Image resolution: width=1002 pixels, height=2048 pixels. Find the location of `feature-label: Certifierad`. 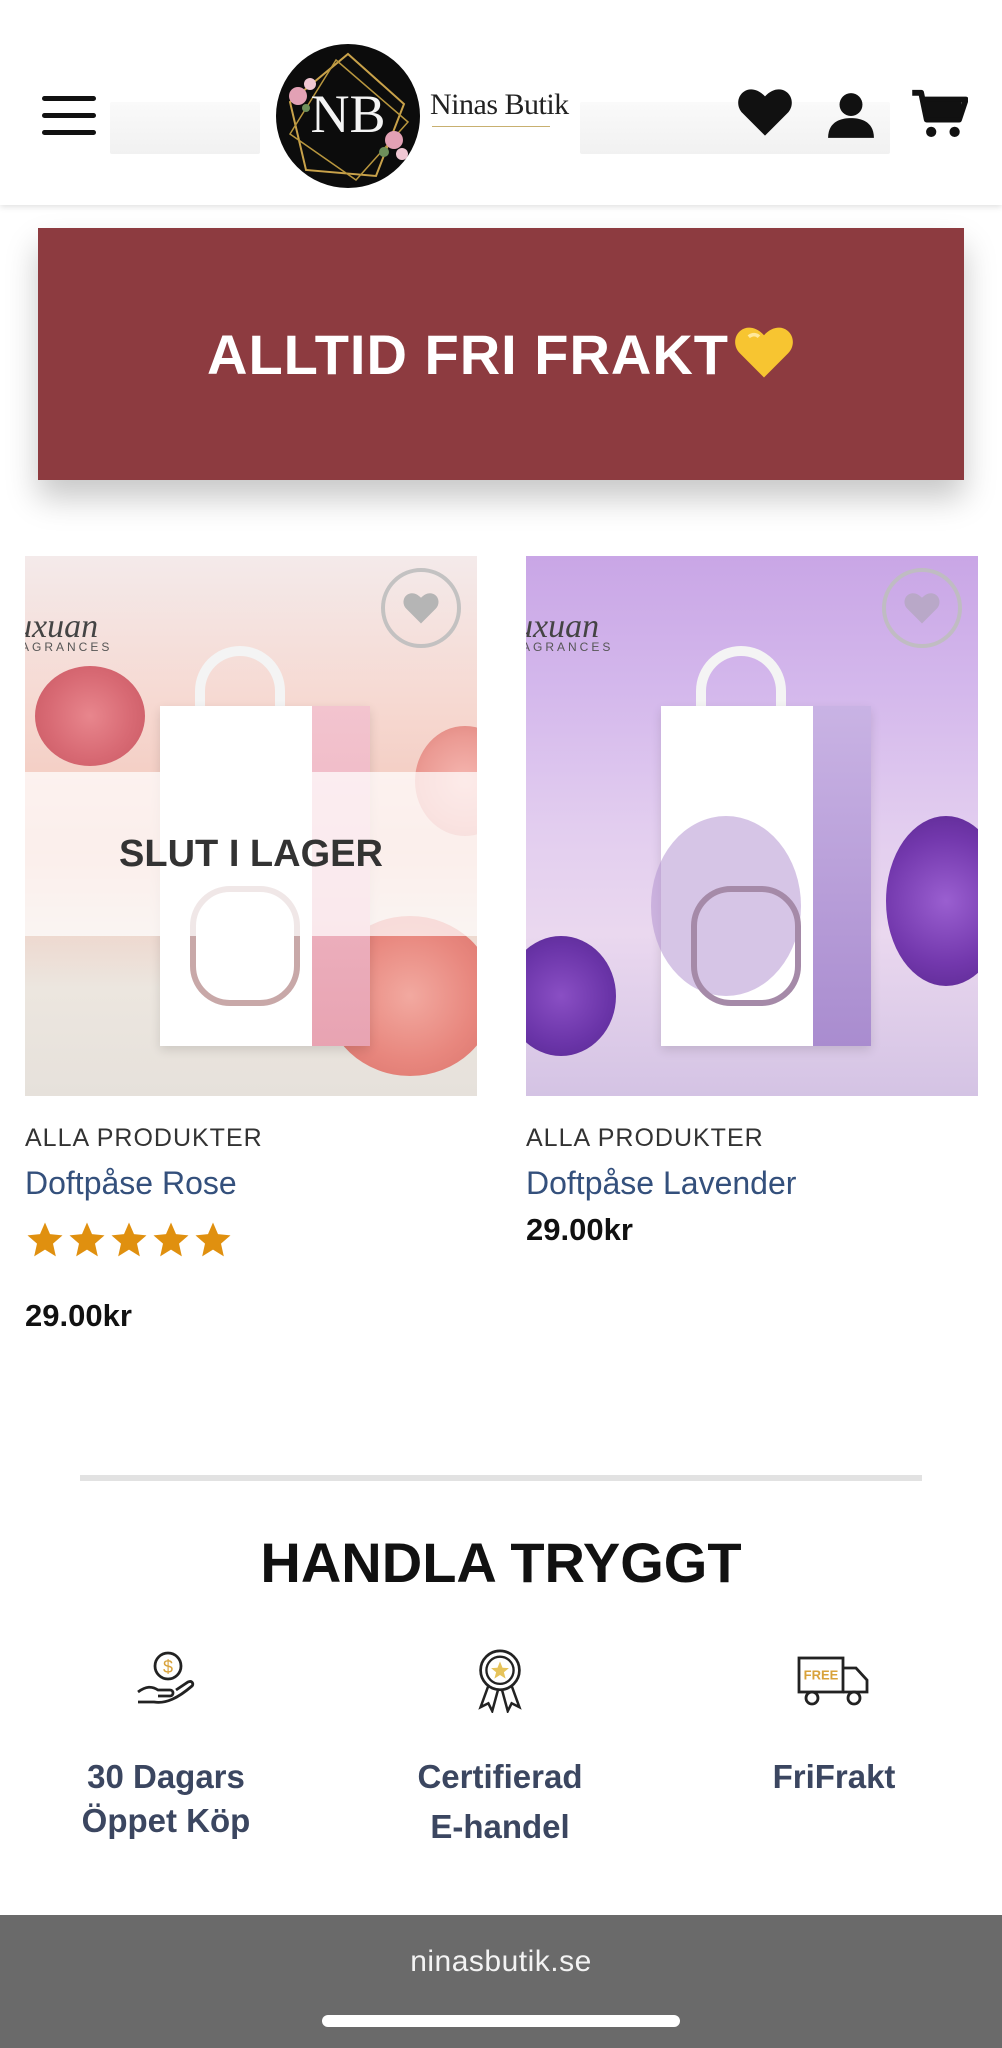

feature-label: Certifierad is located at coordinates (500, 1776).